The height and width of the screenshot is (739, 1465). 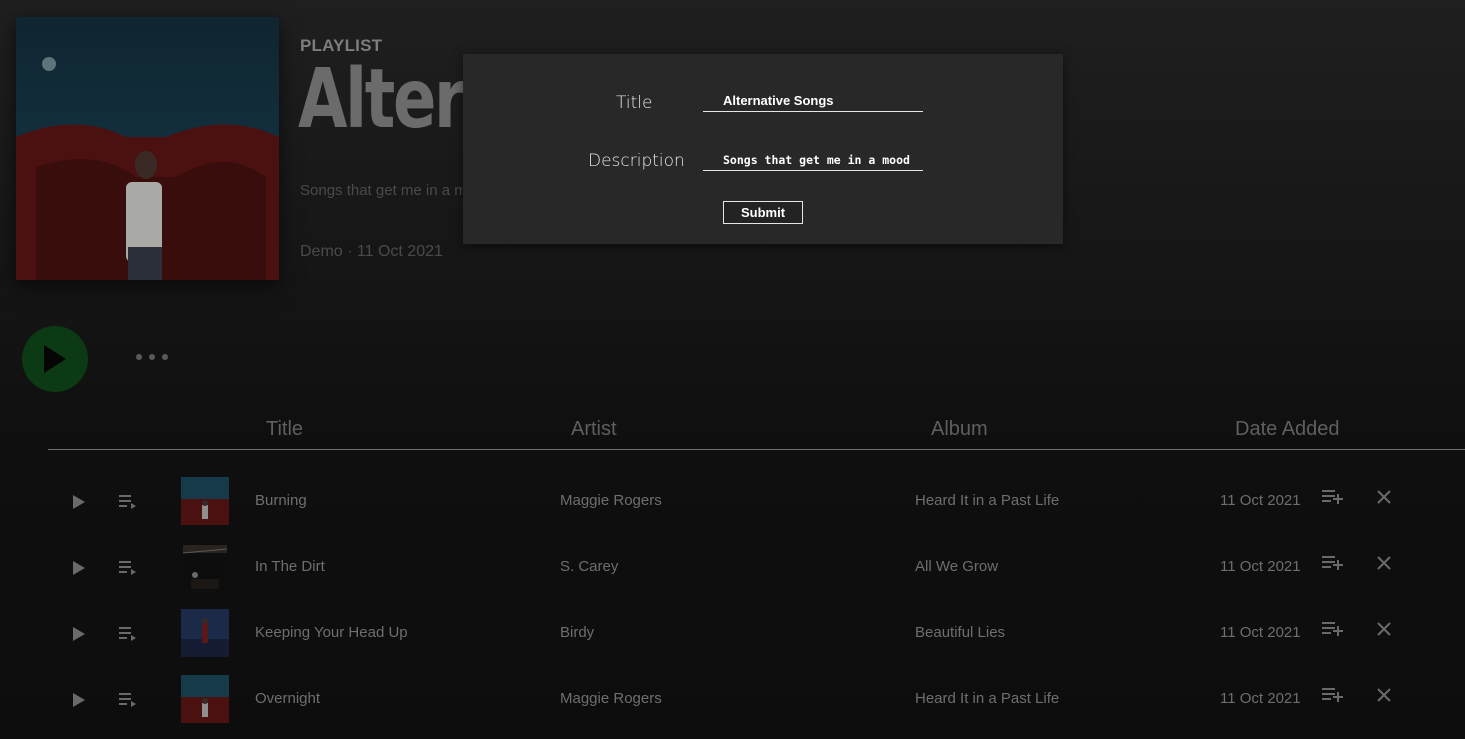 I want to click on track-artist: S. Carey, so click(x=589, y=566).